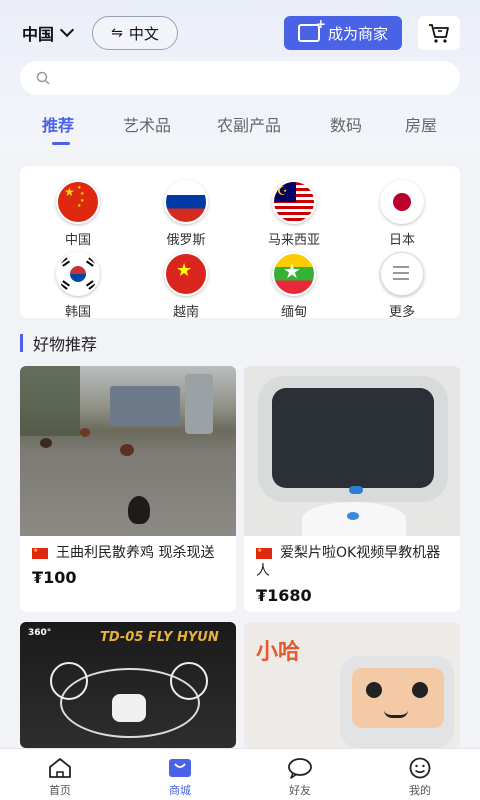  I want to click on nav-label: 商城, so click(180, 790).